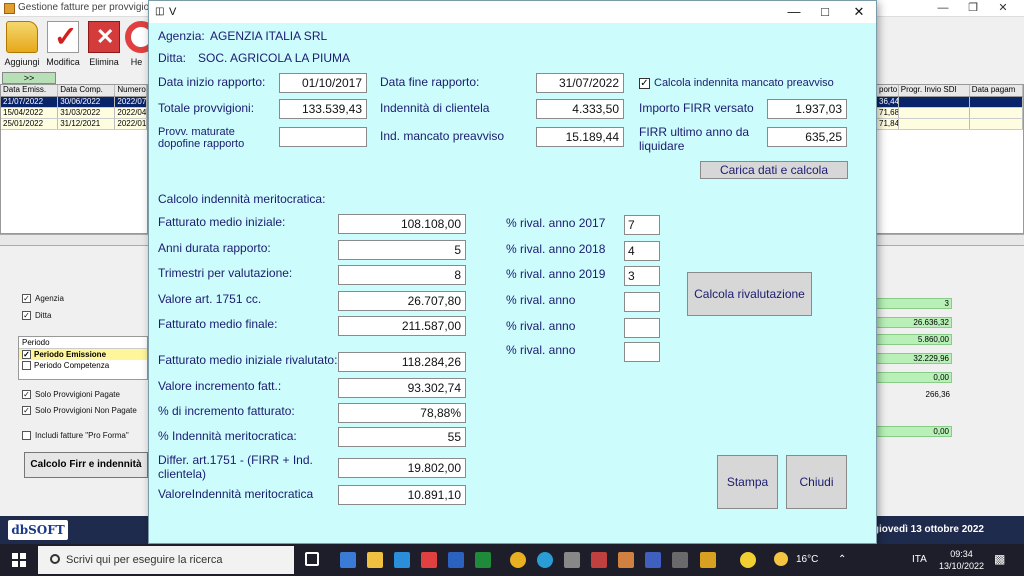 The width and height of the screenshot is (1024, 576). Describe the element at coordinates (402, 437) in the screenshot. I see `perc-indennita-field: 55` at that location.